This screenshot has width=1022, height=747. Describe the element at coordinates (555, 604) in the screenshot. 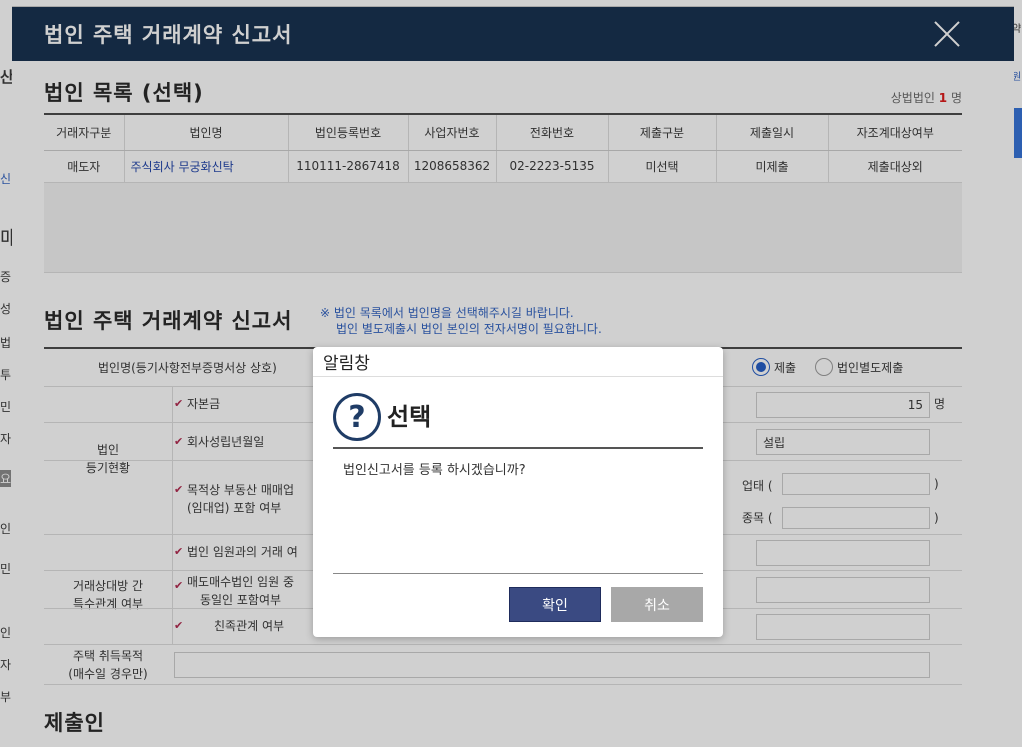

I see `confirm-button: 확인` at that location.